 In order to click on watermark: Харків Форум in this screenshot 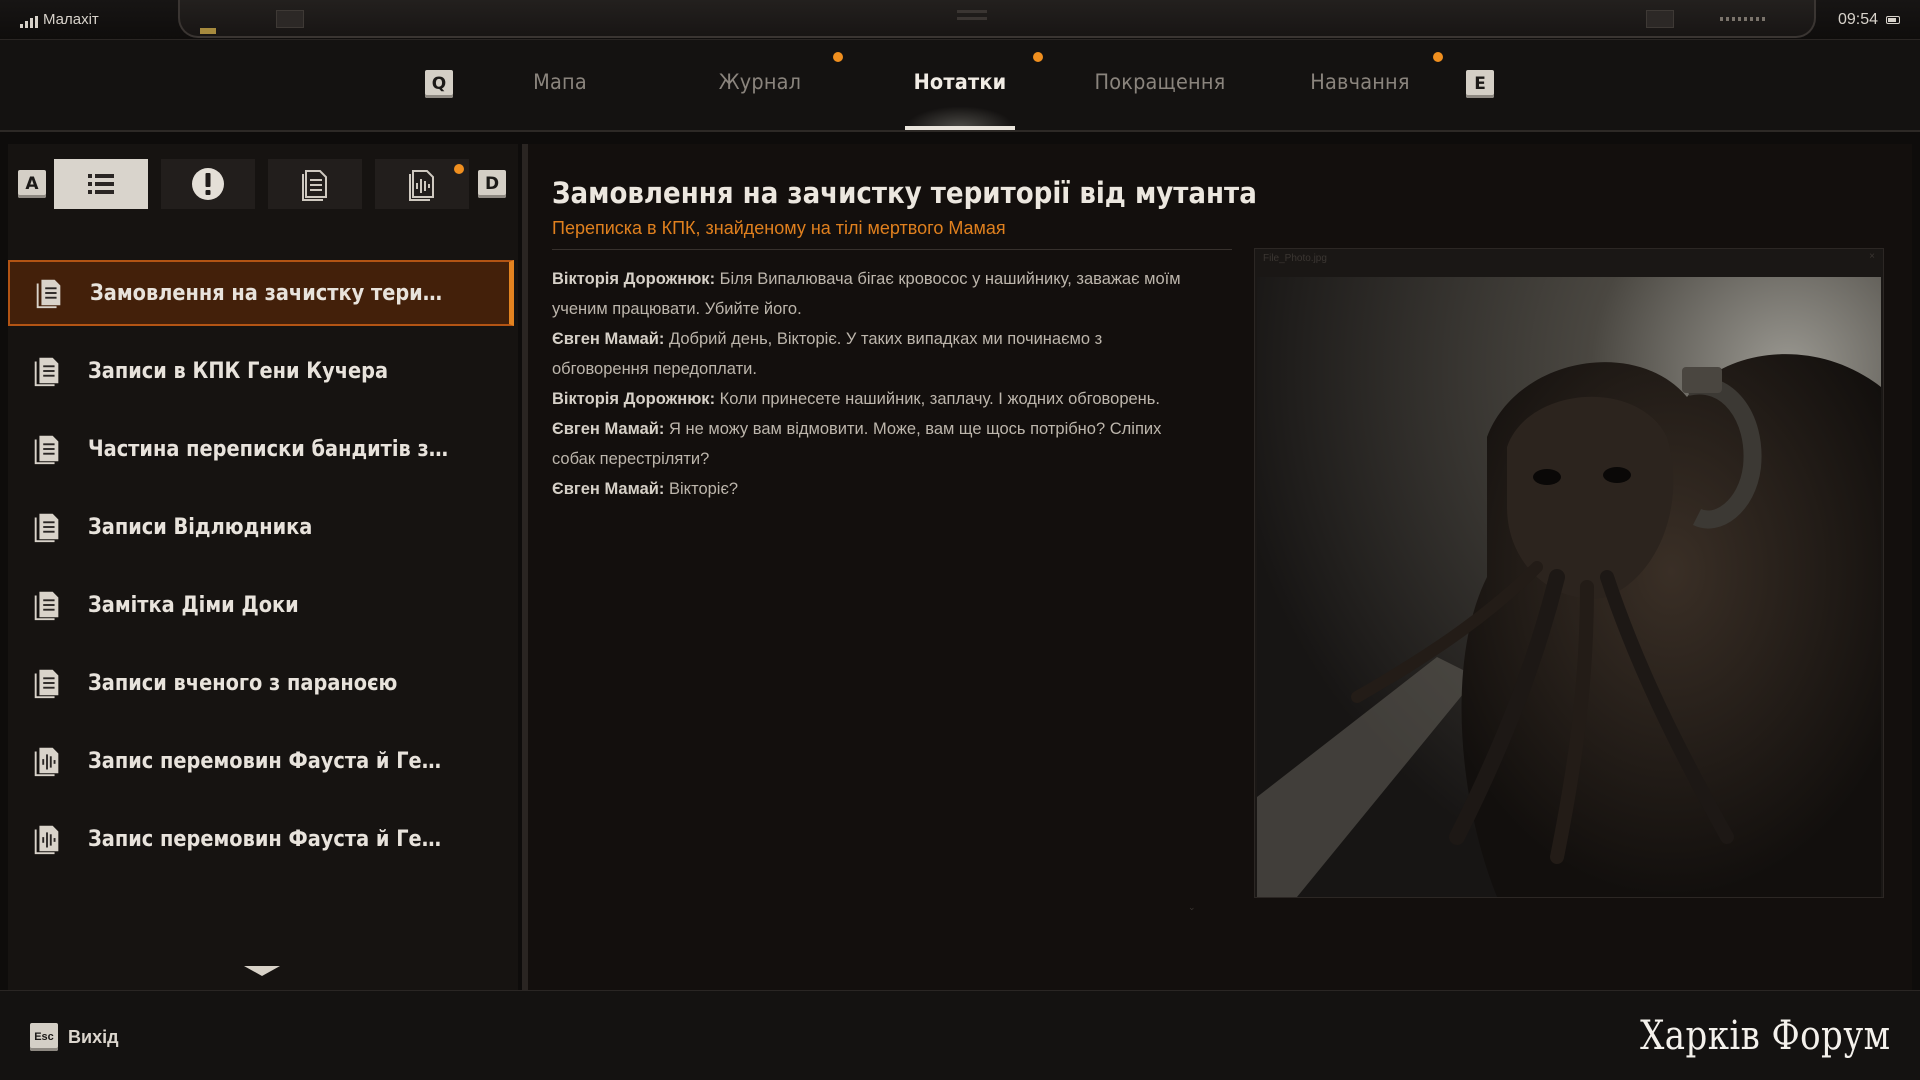, I will do `click(1764, 1036)`.